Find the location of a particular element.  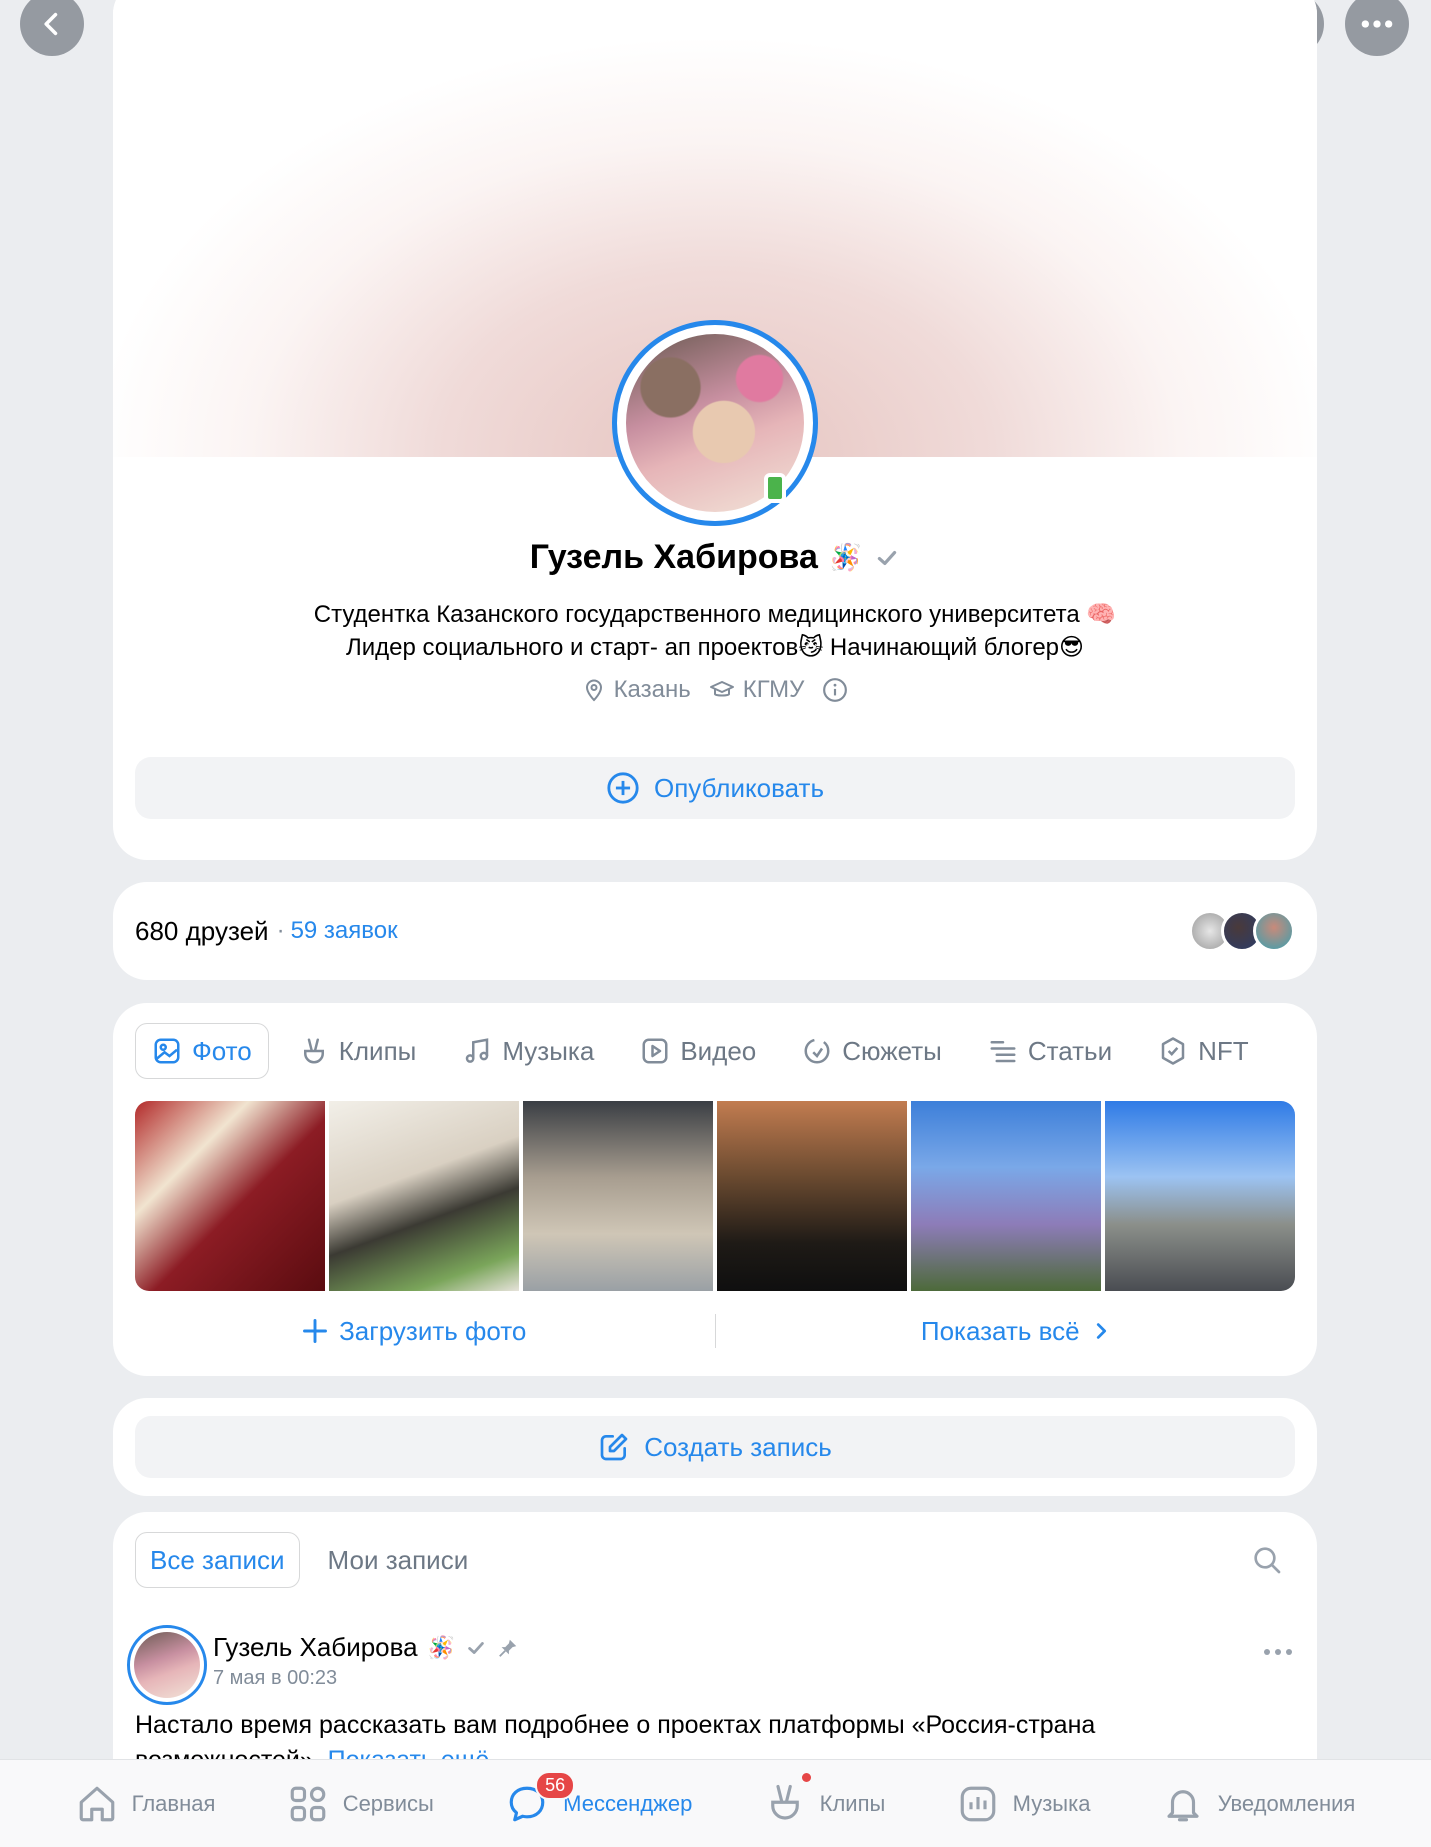

show-all-photos-button: Показать всё is located at coordinates (1017, 1331).